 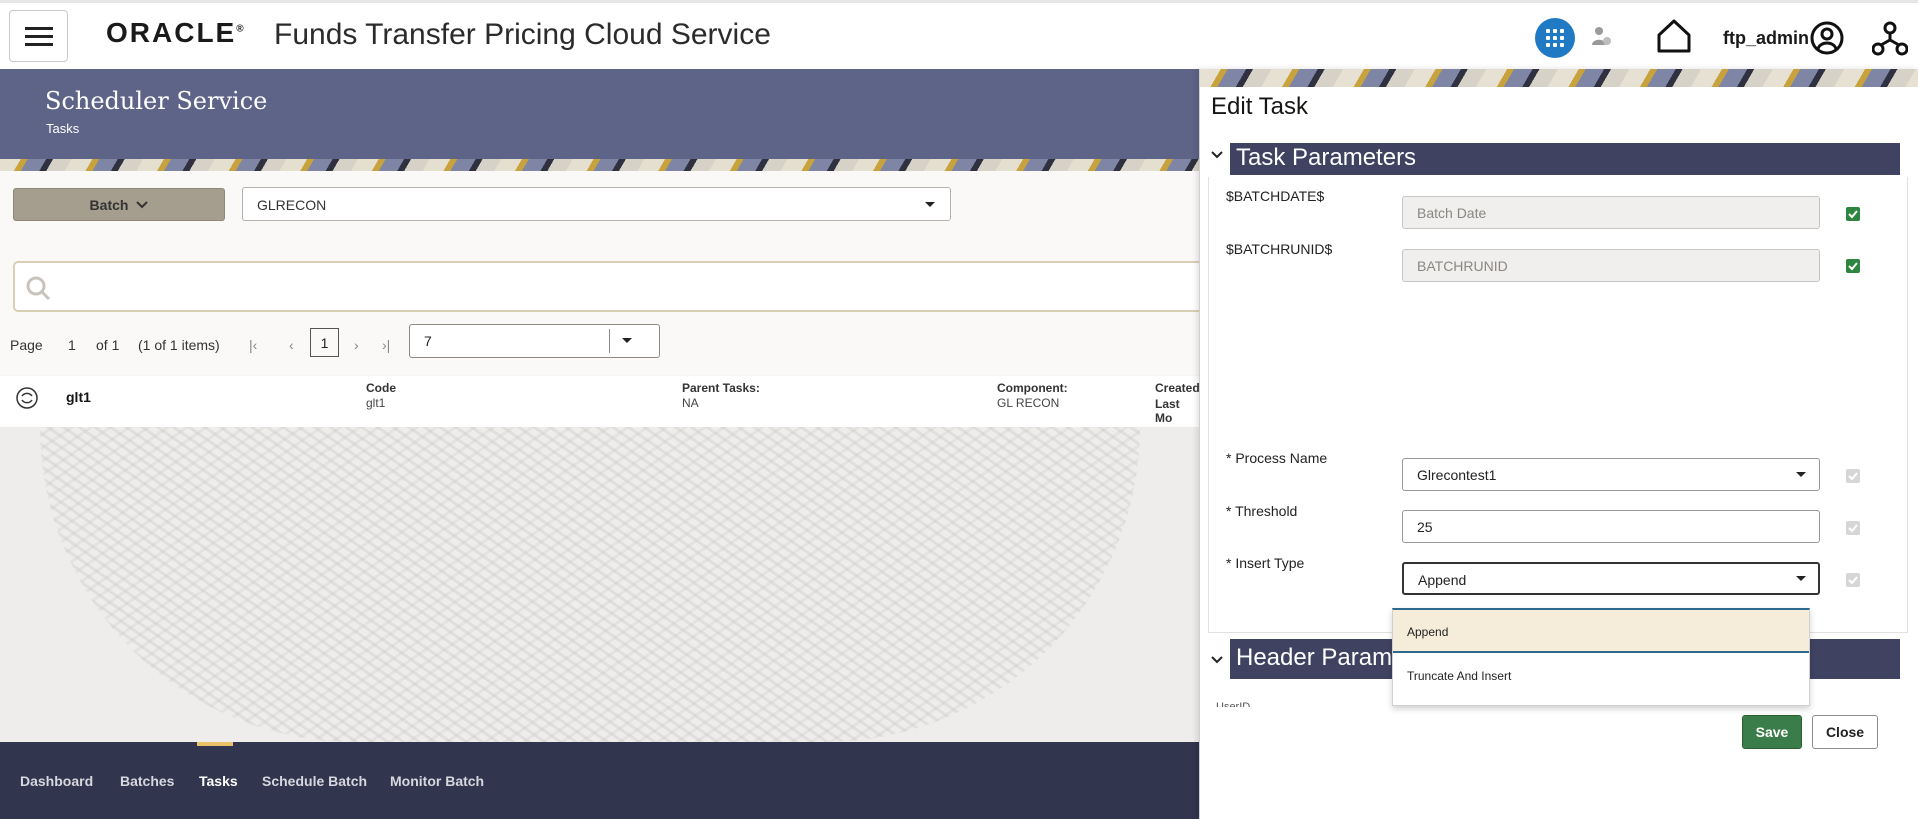 I want to click on grid-icon, so click(x=1555, y=38).